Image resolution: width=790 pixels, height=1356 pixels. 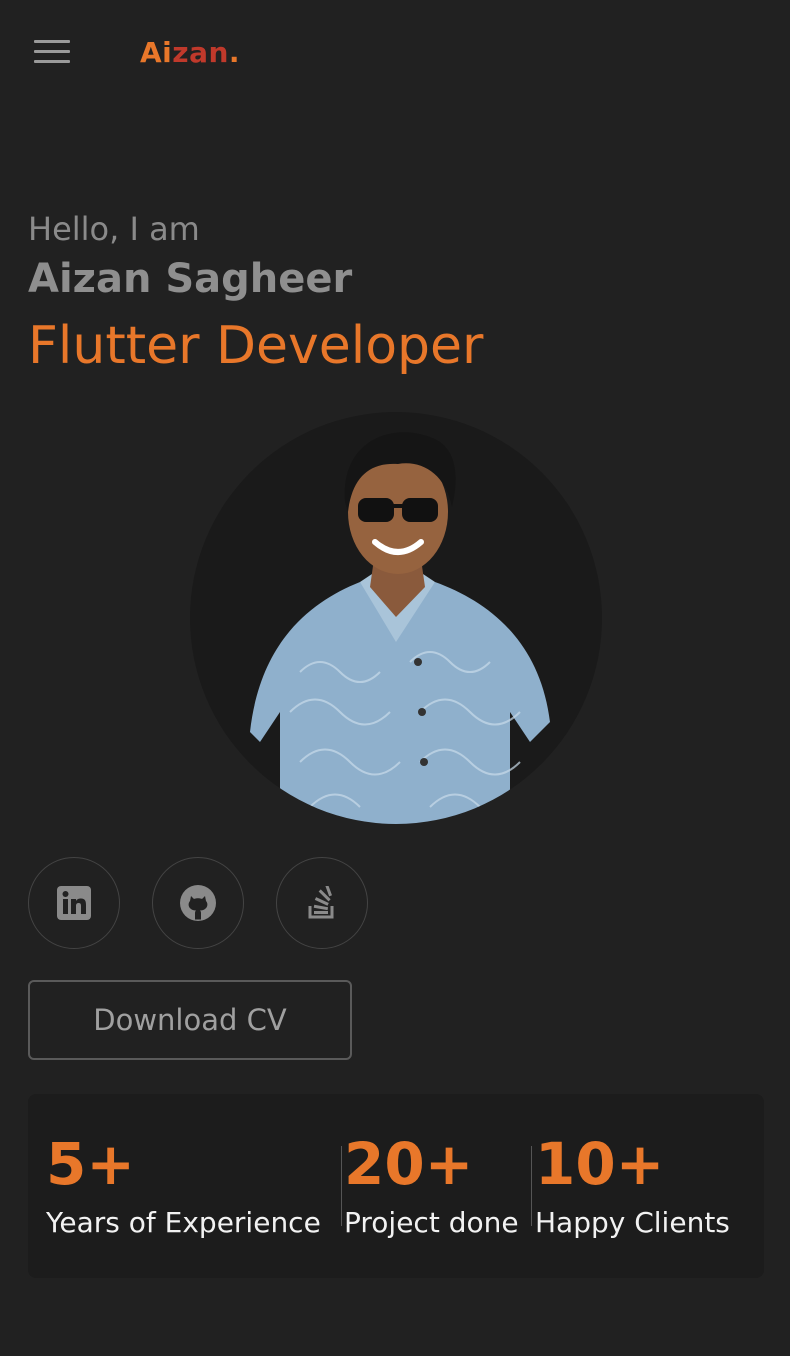 I want to click on stat-value: 10+, so click(x=600, y=1164).